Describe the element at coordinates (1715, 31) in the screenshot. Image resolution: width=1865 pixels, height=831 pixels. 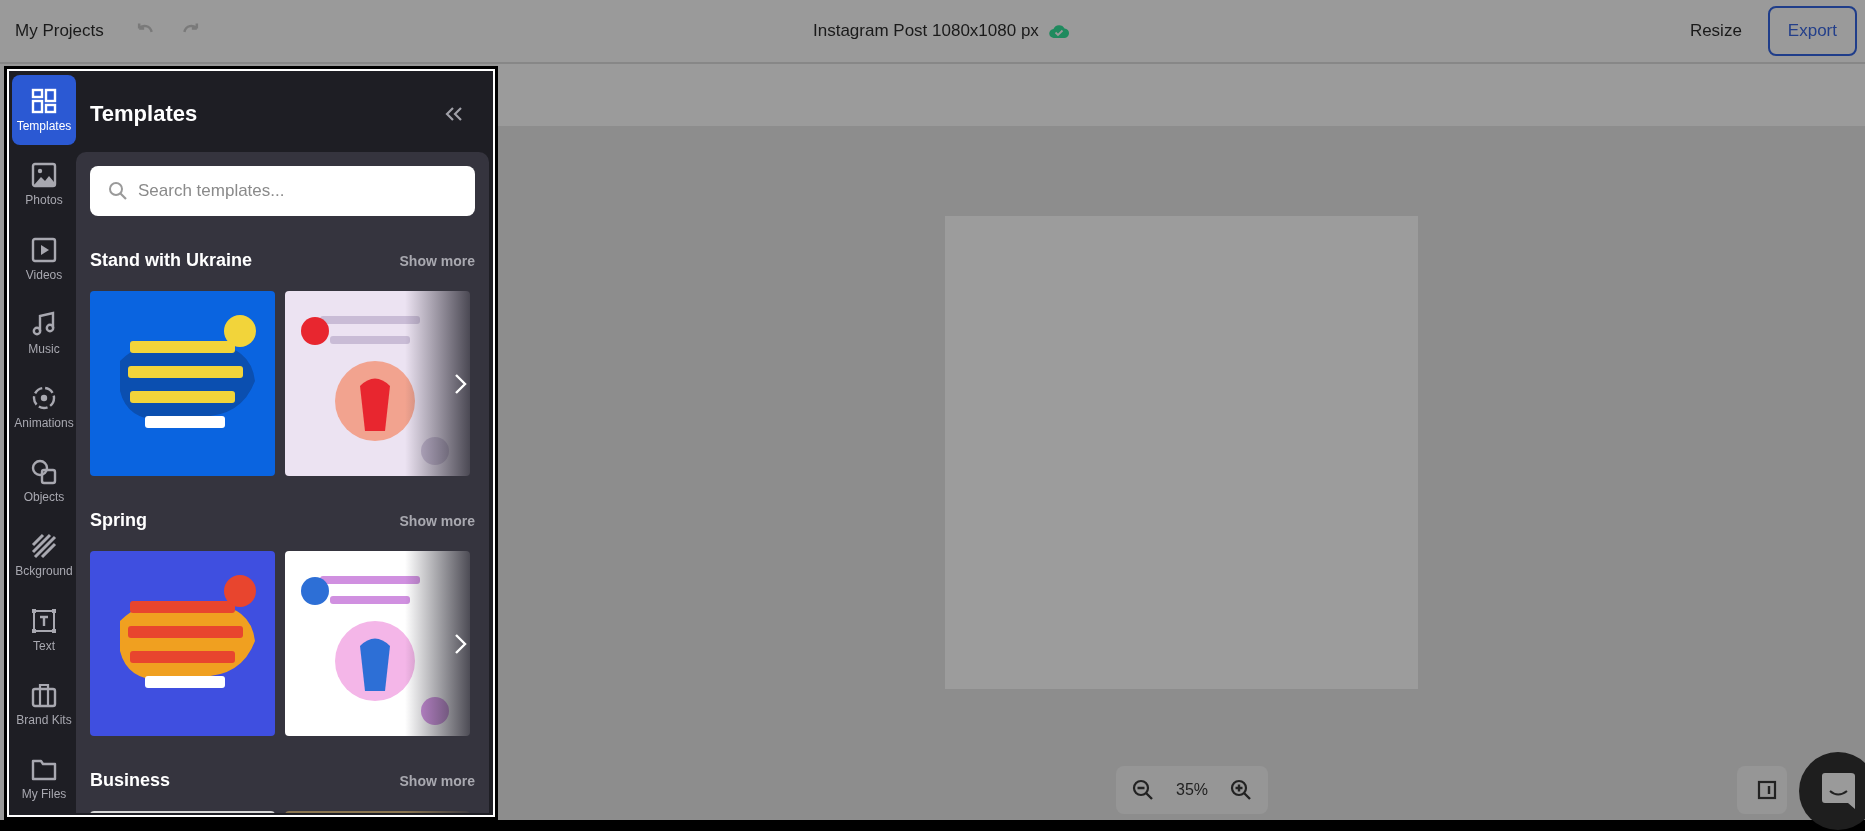
I see `resize-button: Resize` at that location.